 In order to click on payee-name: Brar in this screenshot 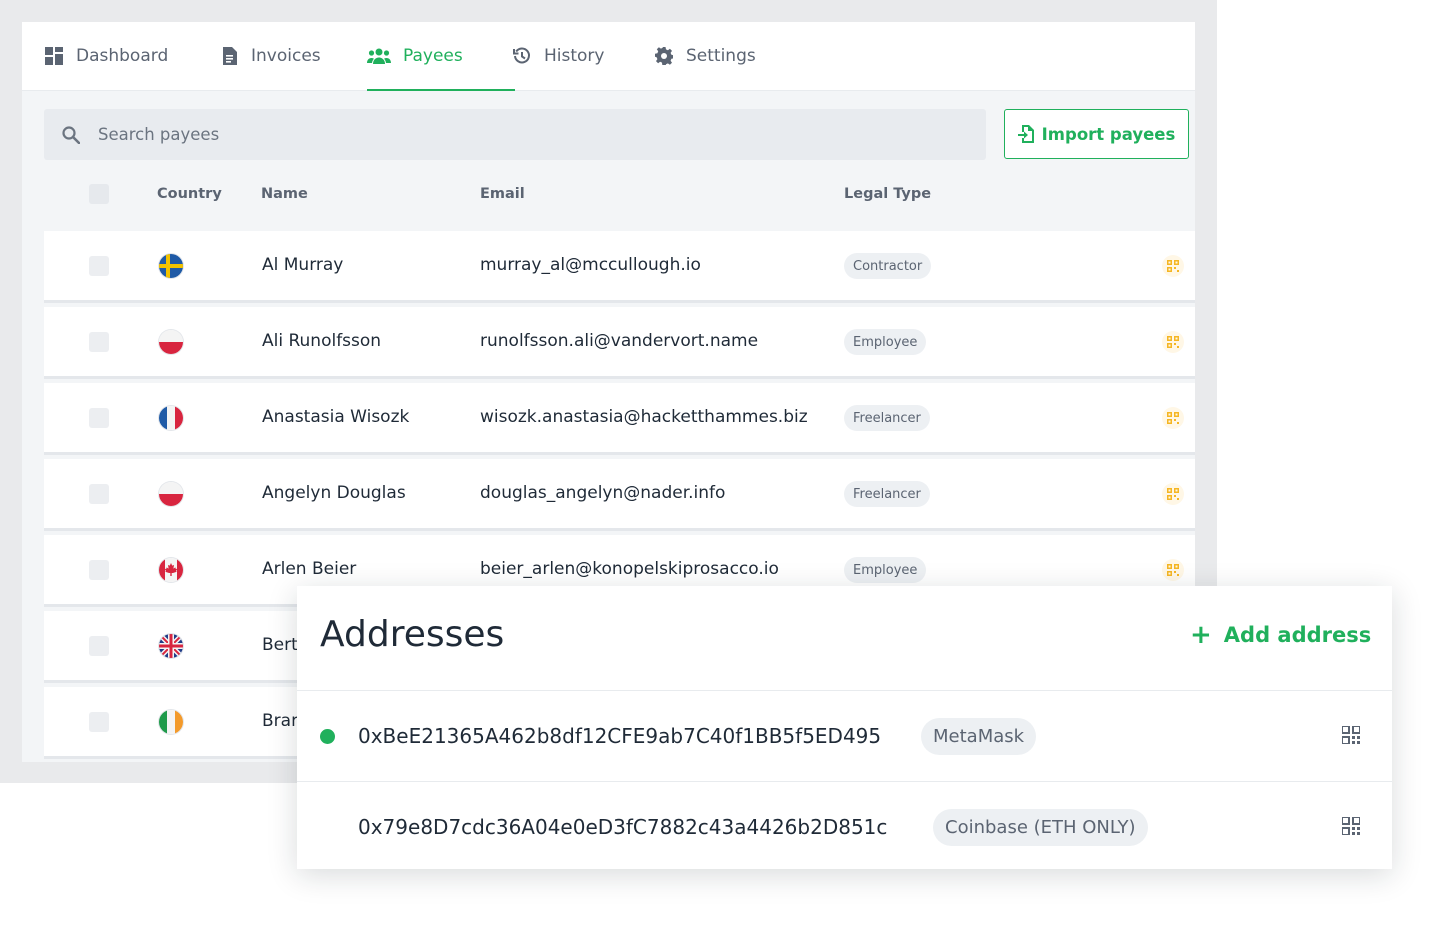, I will do `click(280, 721)`.